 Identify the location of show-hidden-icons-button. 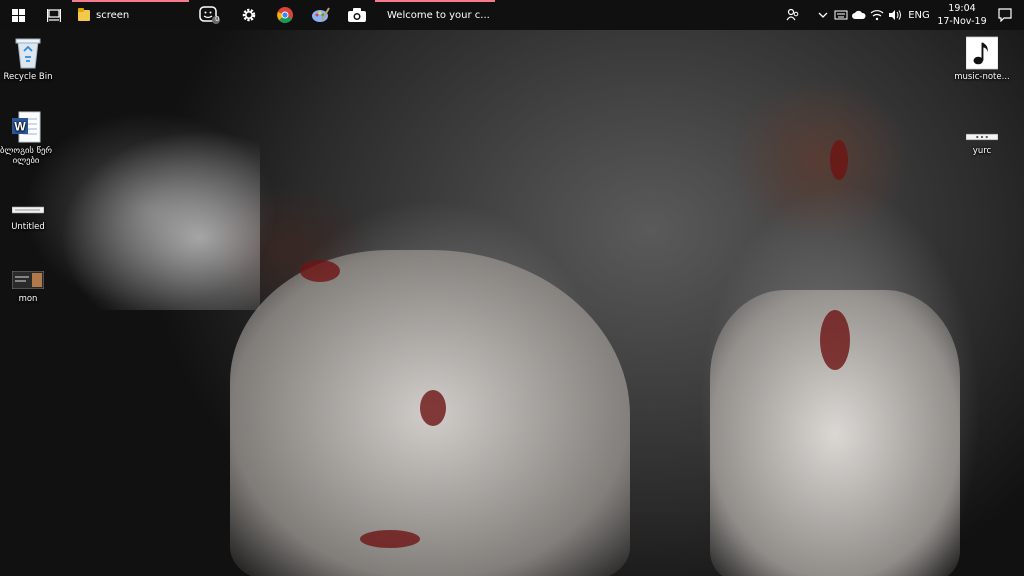
(823, 15).